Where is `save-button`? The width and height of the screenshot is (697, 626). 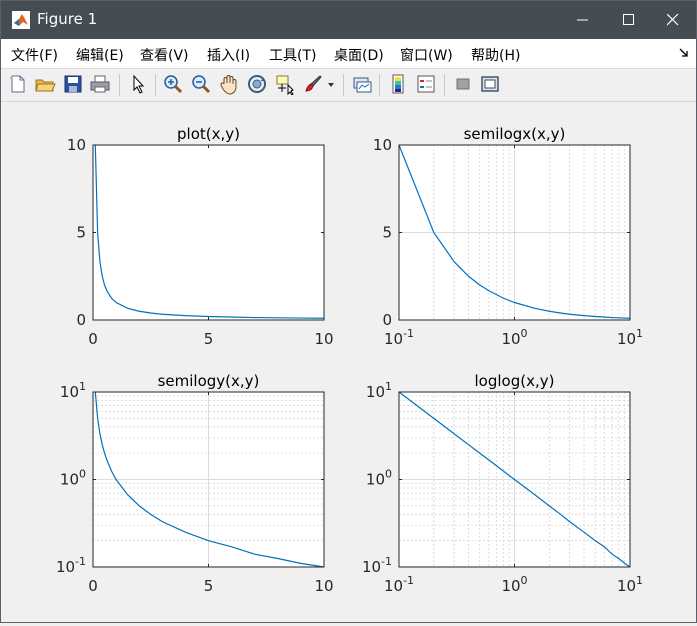
save-button is located at coordinates (73, 84).